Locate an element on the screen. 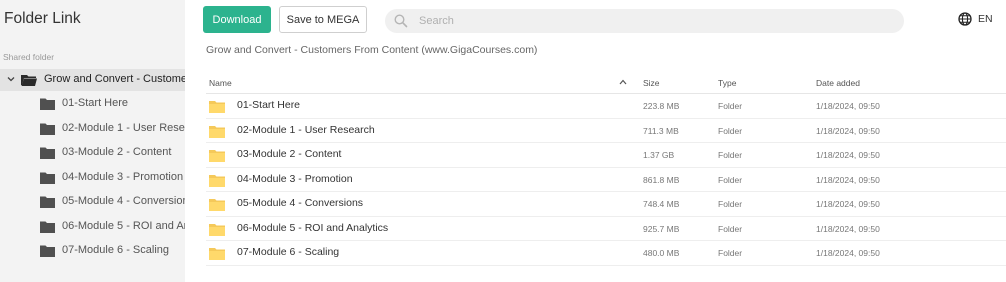  search-bar is located at coordinates (644, 21).